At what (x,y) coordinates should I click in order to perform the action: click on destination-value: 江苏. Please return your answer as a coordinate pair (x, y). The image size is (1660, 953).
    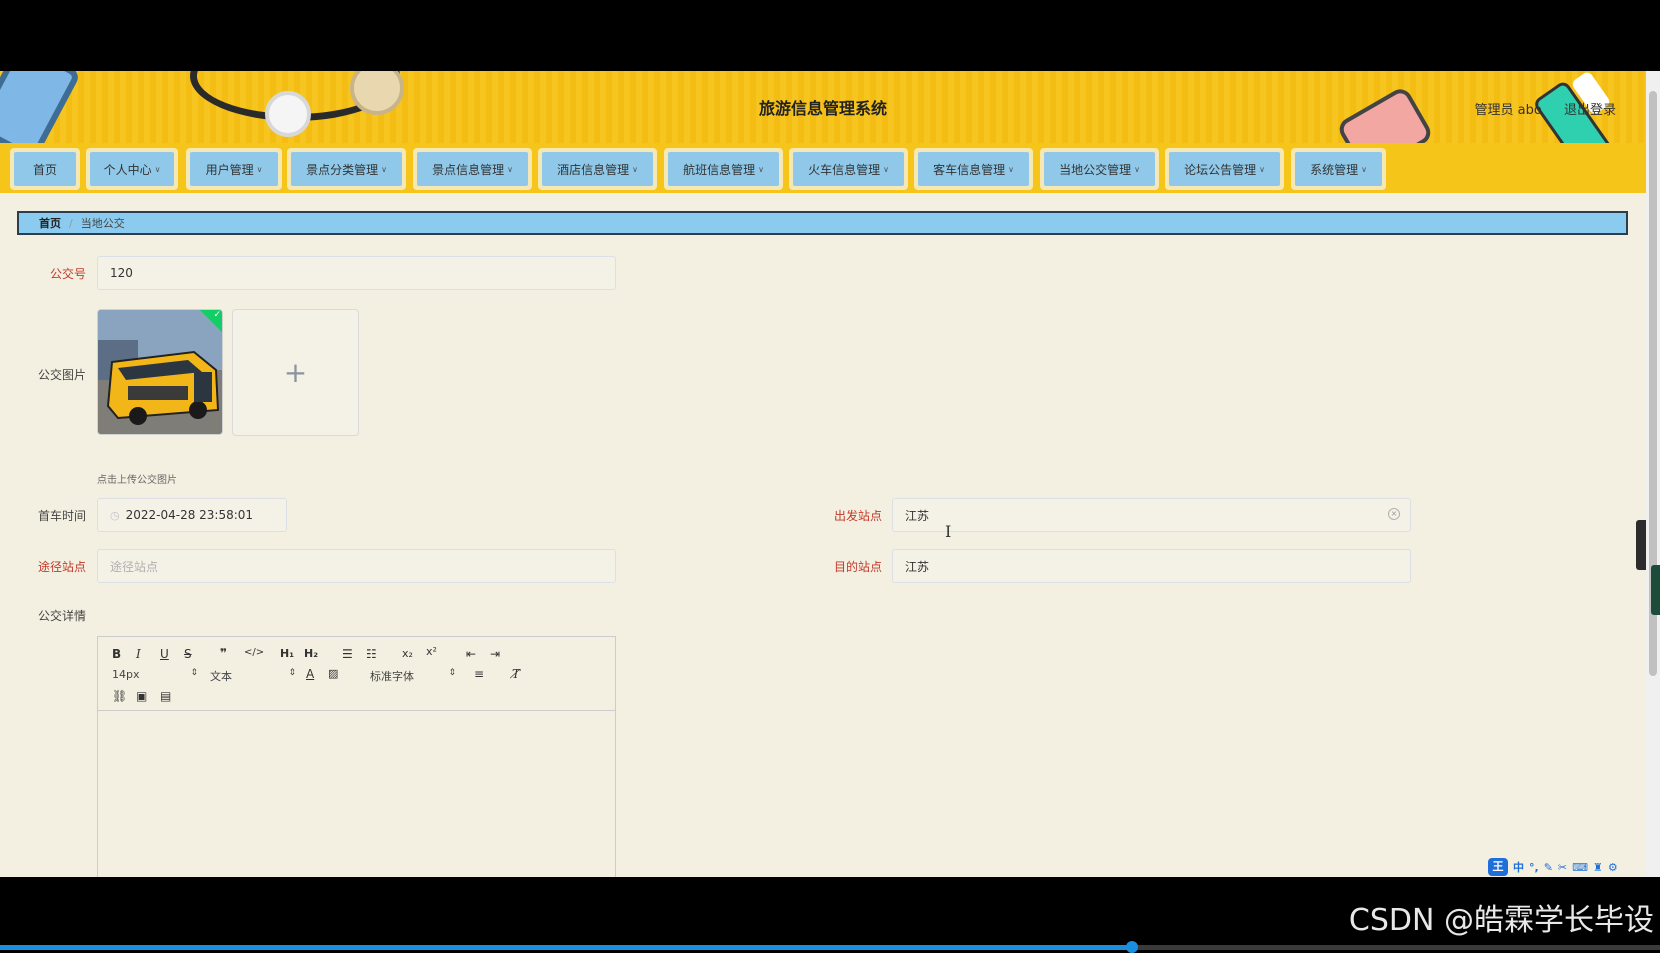
    Looking at the image, I should click on (917, 566).